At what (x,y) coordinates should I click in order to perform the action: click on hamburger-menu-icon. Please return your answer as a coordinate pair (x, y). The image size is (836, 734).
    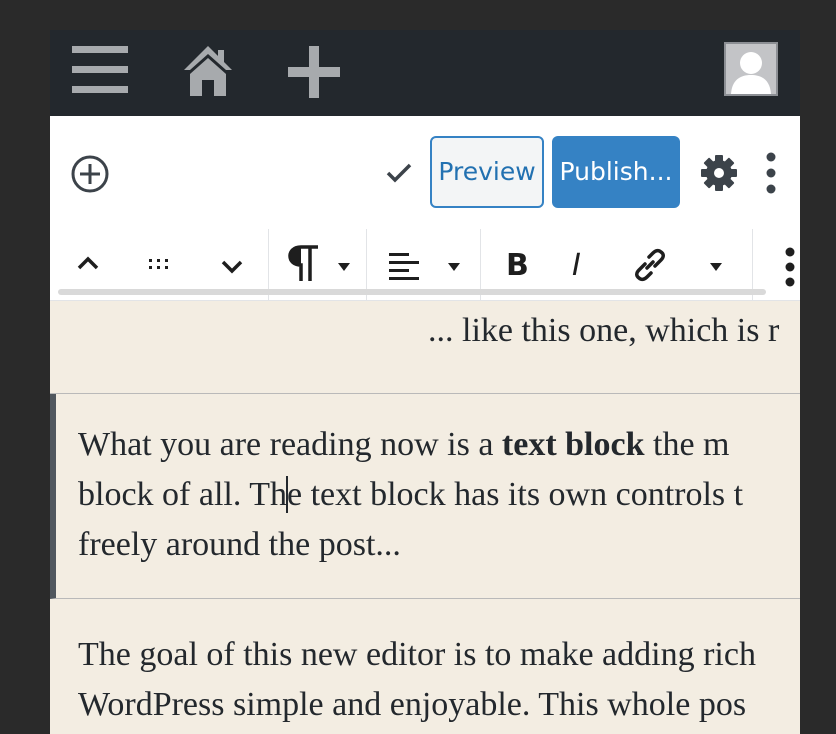
    Looking at the image, I should click on (100, 70).